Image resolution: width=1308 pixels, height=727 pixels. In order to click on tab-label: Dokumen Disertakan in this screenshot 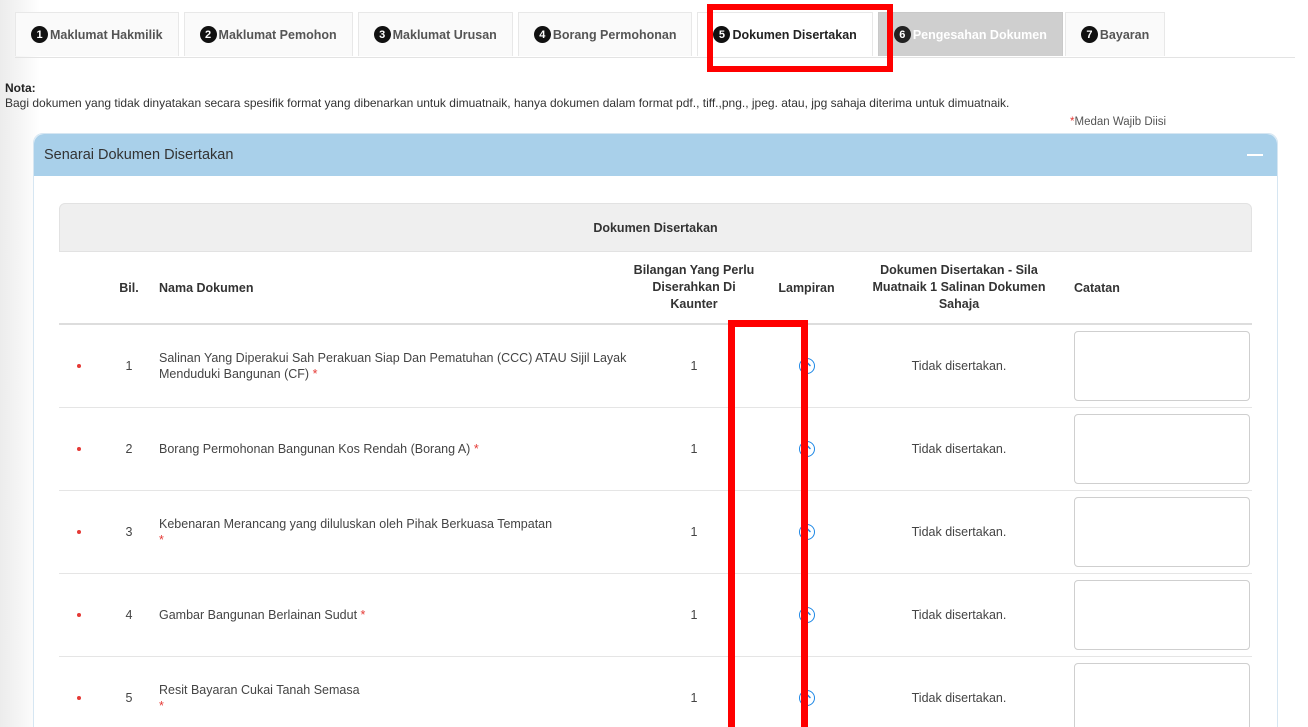, I will do `click(794, 34)`.